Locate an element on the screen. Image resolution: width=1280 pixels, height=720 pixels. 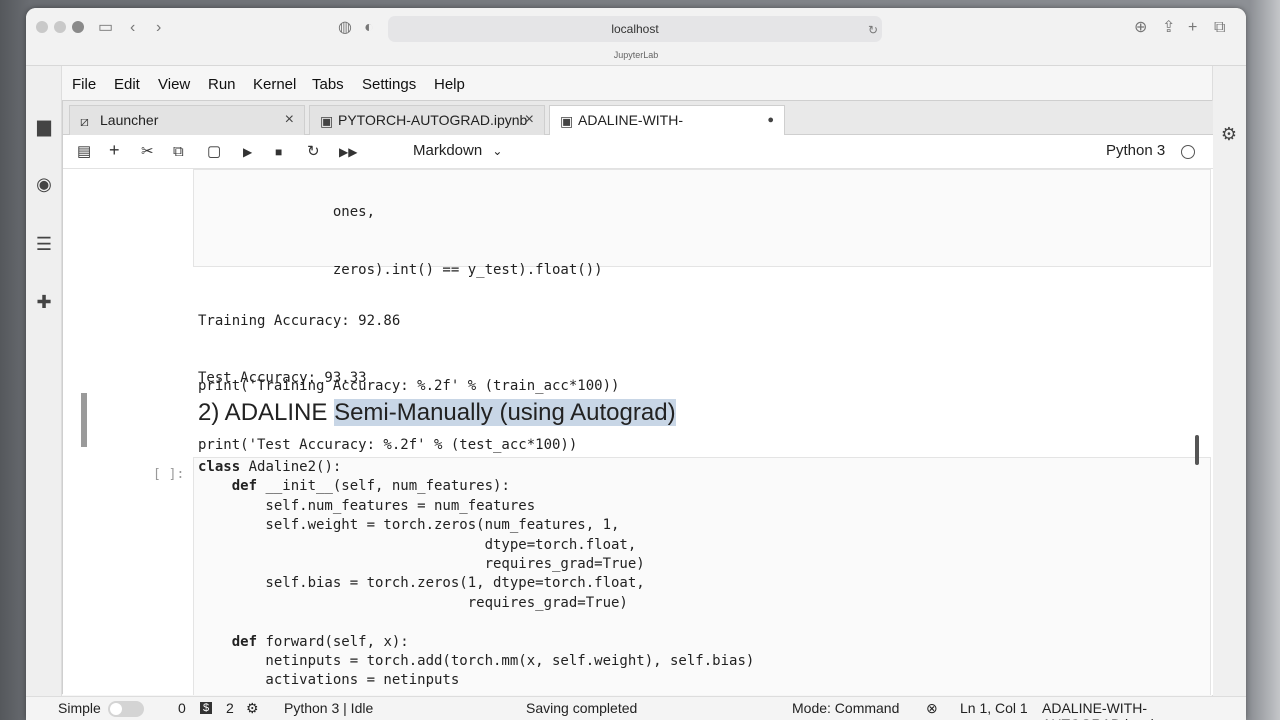
menu-edit: Edit is located at coordinates (127, 84).